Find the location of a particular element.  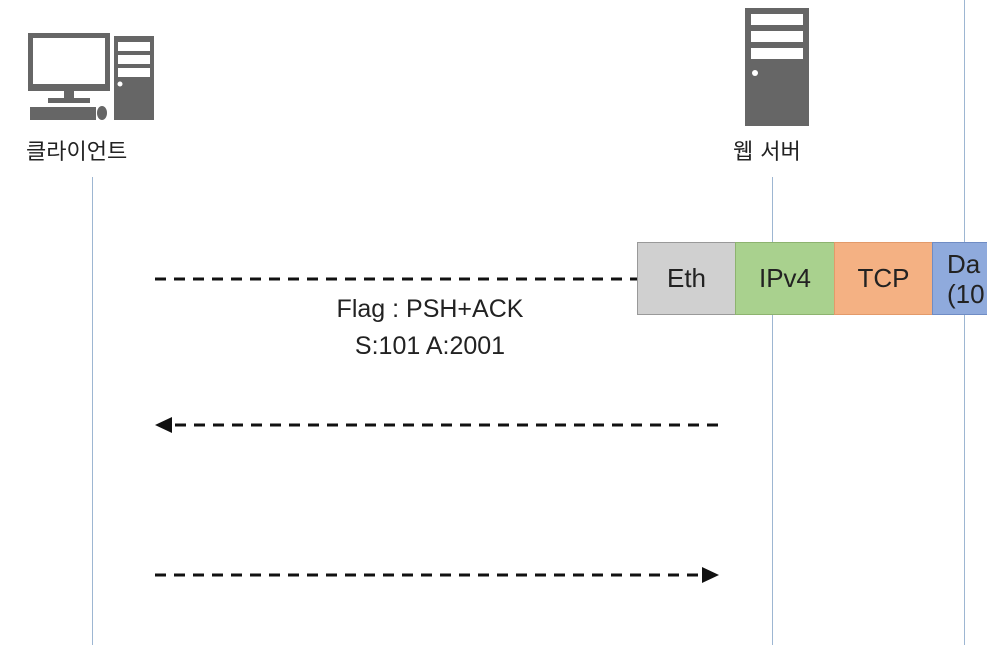

data-label: Da is located at coordinates (964, 263).